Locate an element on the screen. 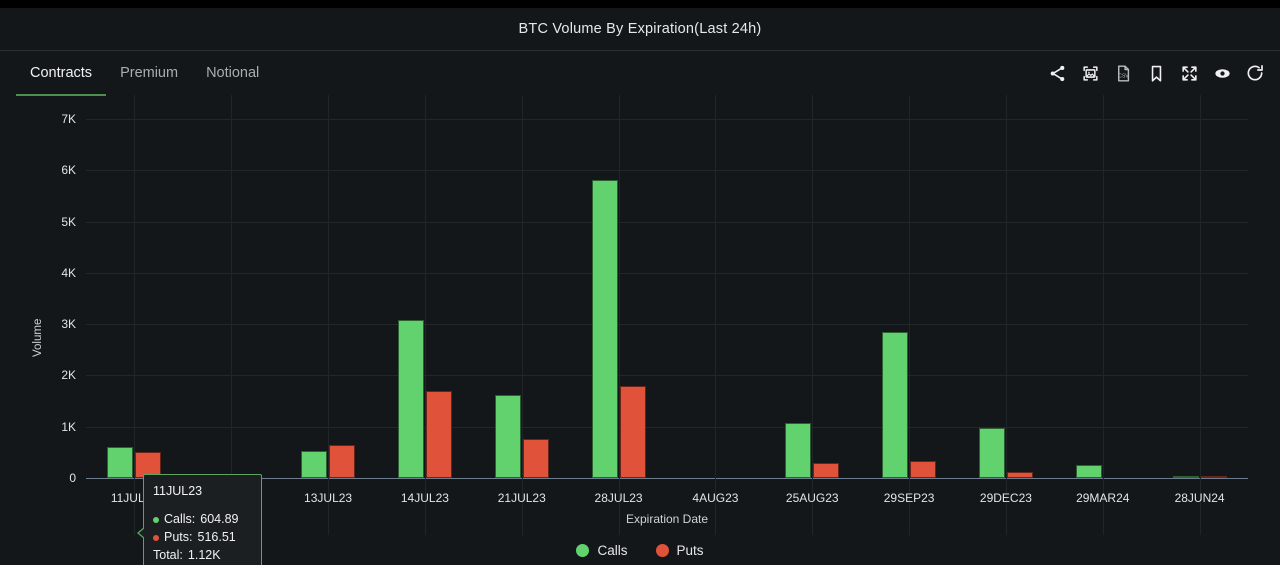 The width and height of the screenshot is (1280, 565). x-axis-tick-label: 21JUL23 is located at coordinates (521, 498).